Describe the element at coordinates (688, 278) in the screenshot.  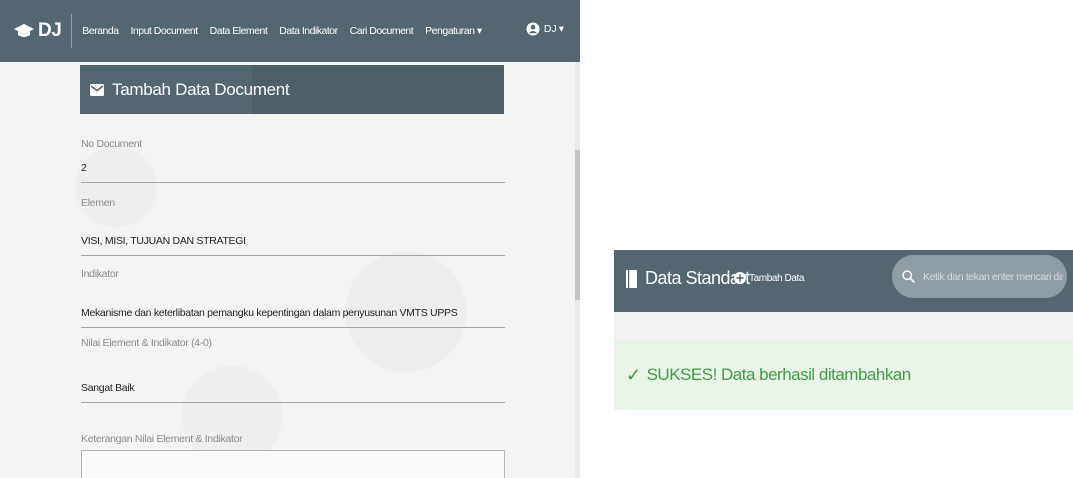
I see `standart-title-wrap: Data Standart` at that location.